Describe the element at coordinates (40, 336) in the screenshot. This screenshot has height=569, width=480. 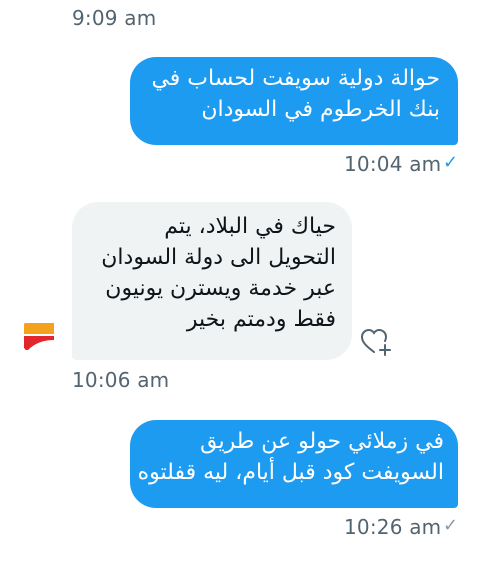
I see `bank-logo-icon` at that location.